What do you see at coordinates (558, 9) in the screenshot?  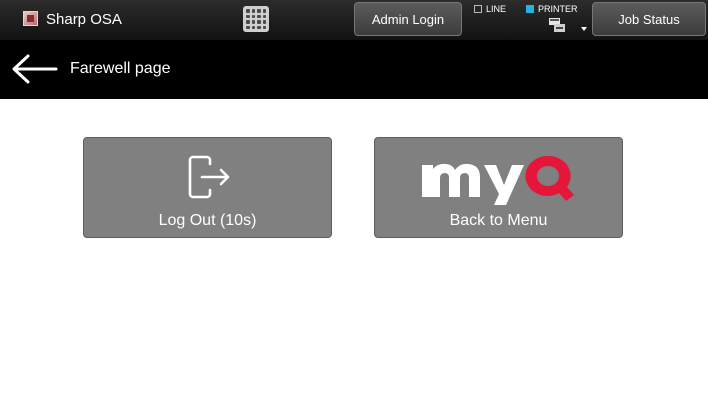 I see `printer-label: PRINTER` at bounding box center [558, 9].